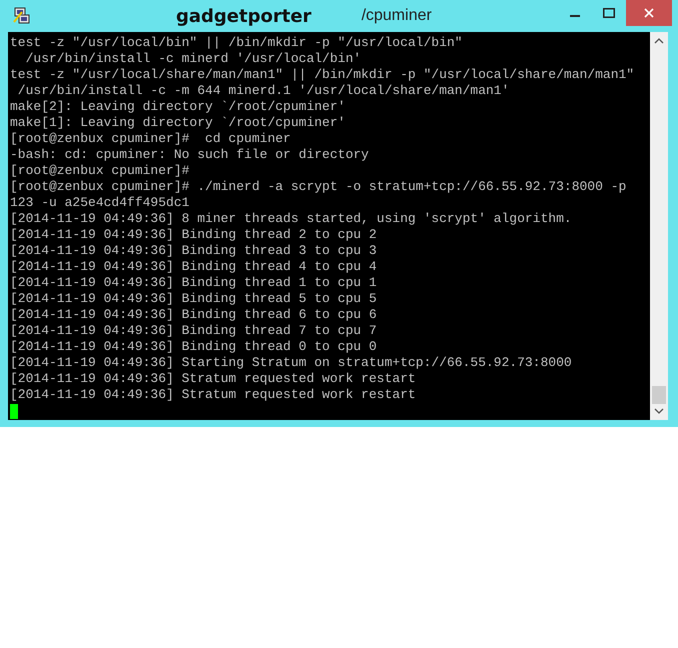 The height and width of the screenshot is (648, 678). What do you see at coordinates (323, 75) in the screenshot?
I see `terminal-line: test -z "/usr/local/share/man/man1" || /bin/mkdir -p "/usr/local/share/man/man1"` at bounding box center [323, 75].